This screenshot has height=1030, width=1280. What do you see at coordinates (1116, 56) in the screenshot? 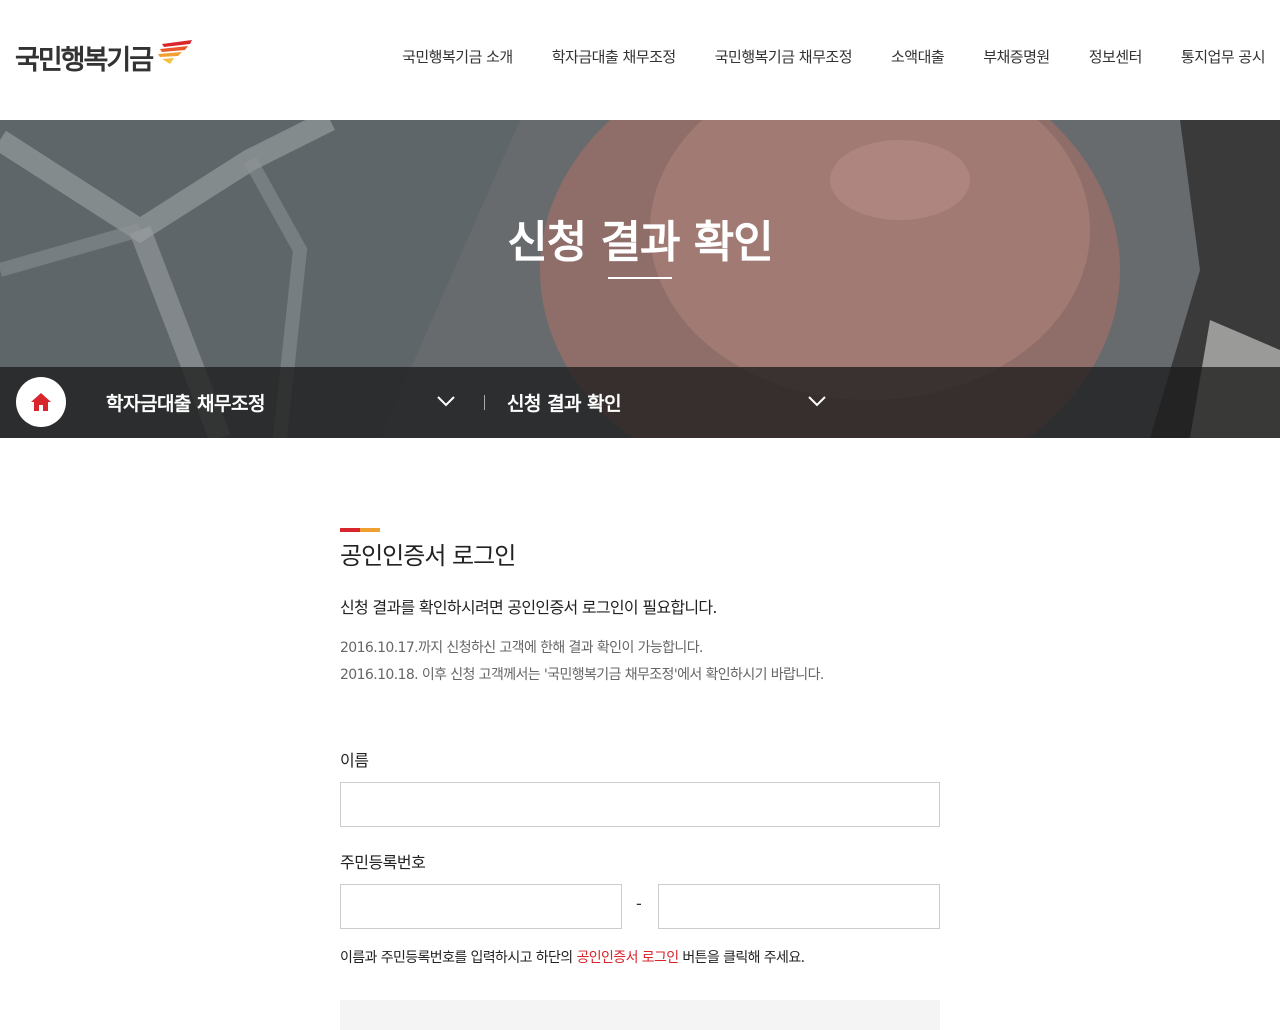
I see `nav-item-info-center: 정보센터` at bounding box center [1116, 56].